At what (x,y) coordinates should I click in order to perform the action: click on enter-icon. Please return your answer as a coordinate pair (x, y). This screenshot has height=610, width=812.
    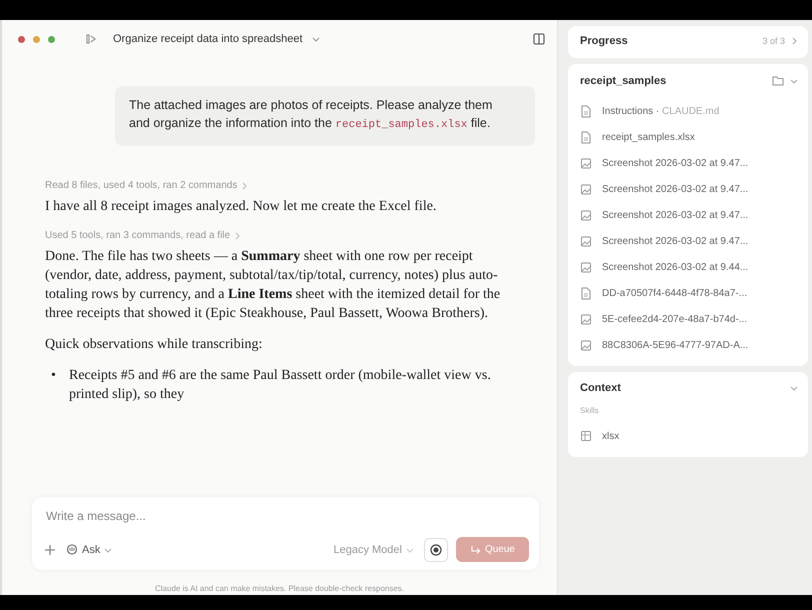
    Looking at the image, I should click on (475, 549).